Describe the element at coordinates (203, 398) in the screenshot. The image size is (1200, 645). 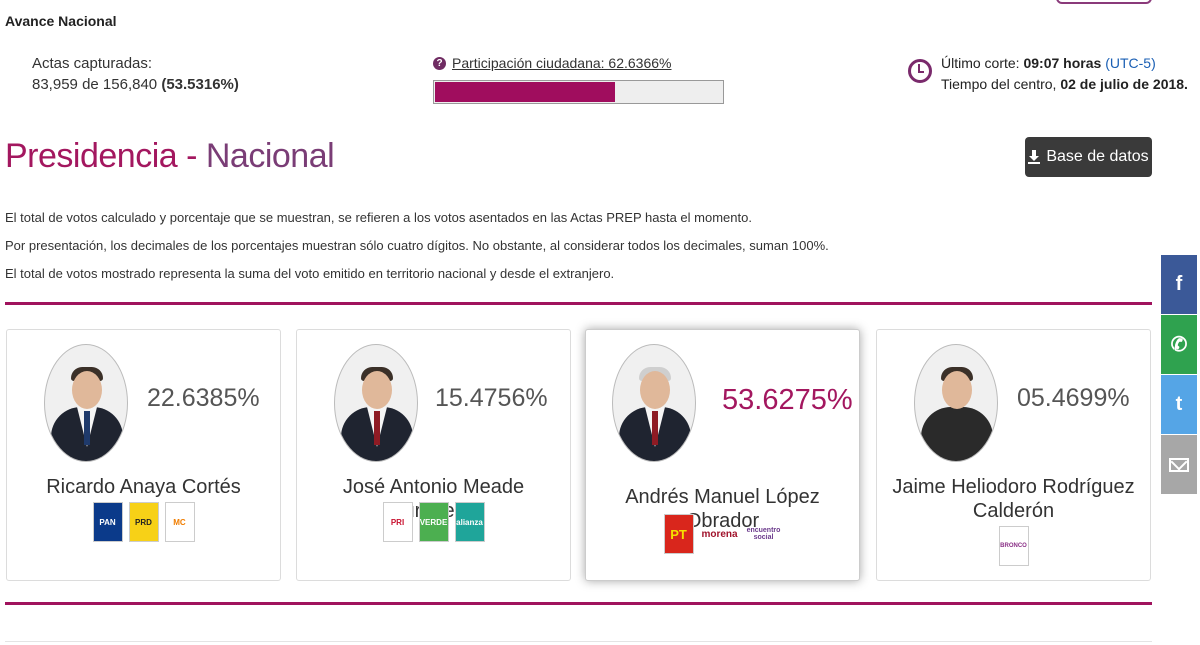
I see `candidate-percent: 22.6385%` at that location.